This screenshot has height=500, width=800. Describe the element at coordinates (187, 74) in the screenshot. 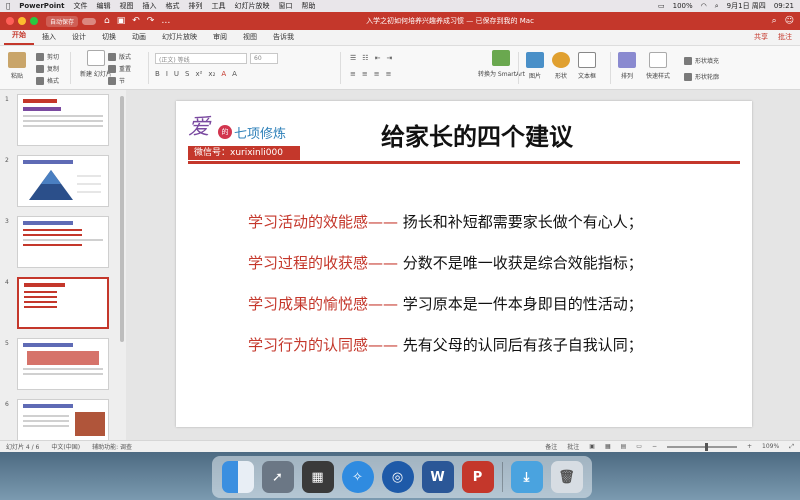

I see `strikethrough-icon: S` at that location.